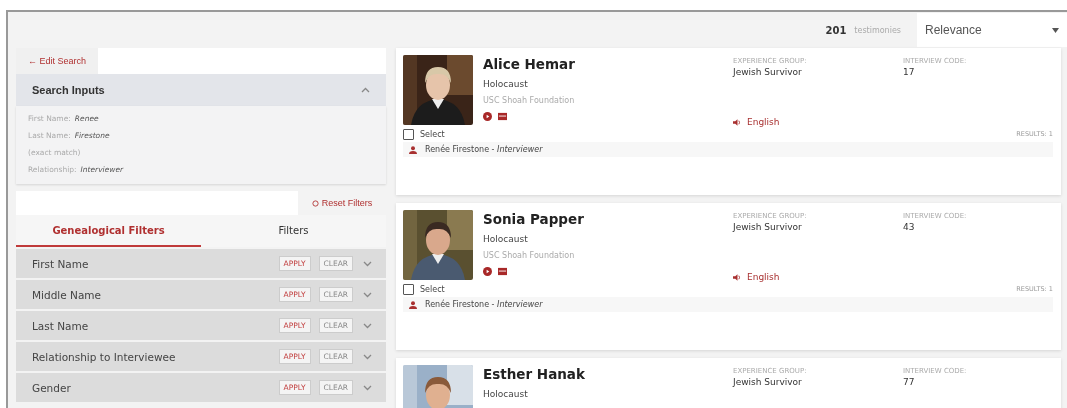  I want to click on caret-icon, so click(1055, 30).